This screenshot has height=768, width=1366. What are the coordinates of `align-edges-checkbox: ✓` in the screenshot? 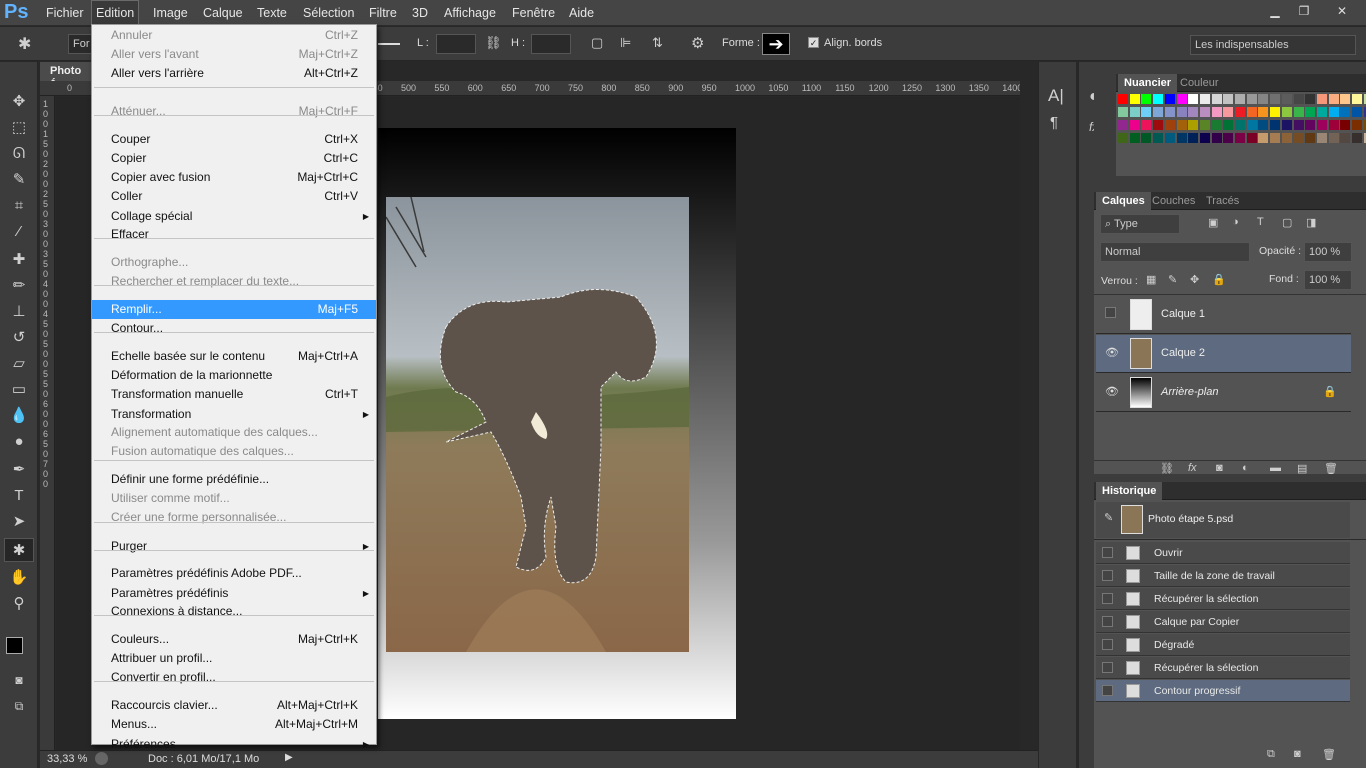 It's located at (813, 42).